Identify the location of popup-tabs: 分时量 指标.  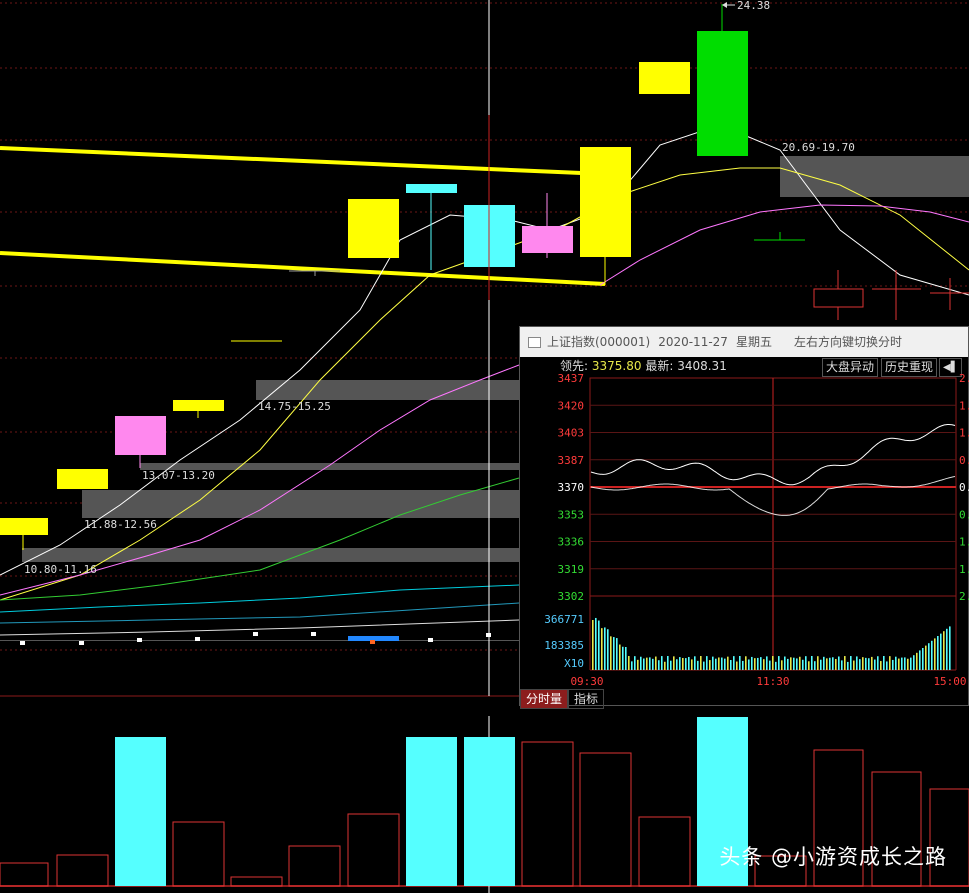
(562, 698).